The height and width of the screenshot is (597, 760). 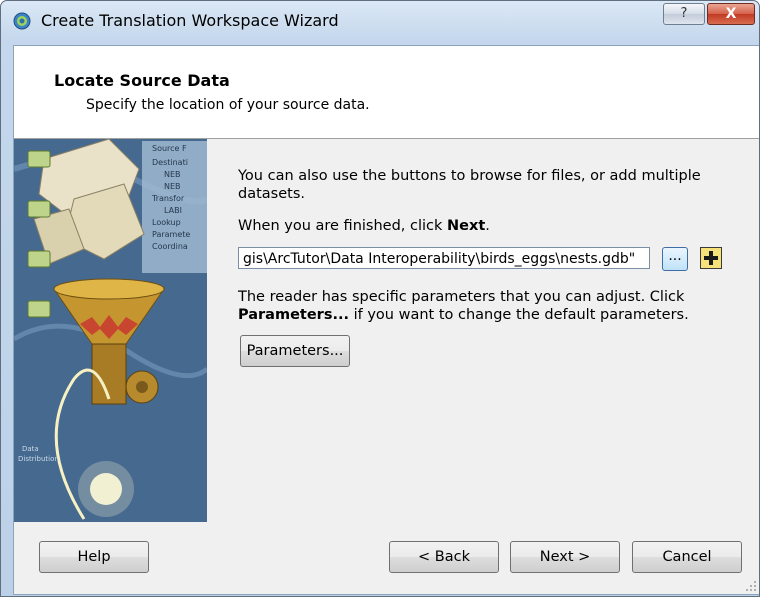 I want to click on svg-text: Data, so click(x=30, y=449).